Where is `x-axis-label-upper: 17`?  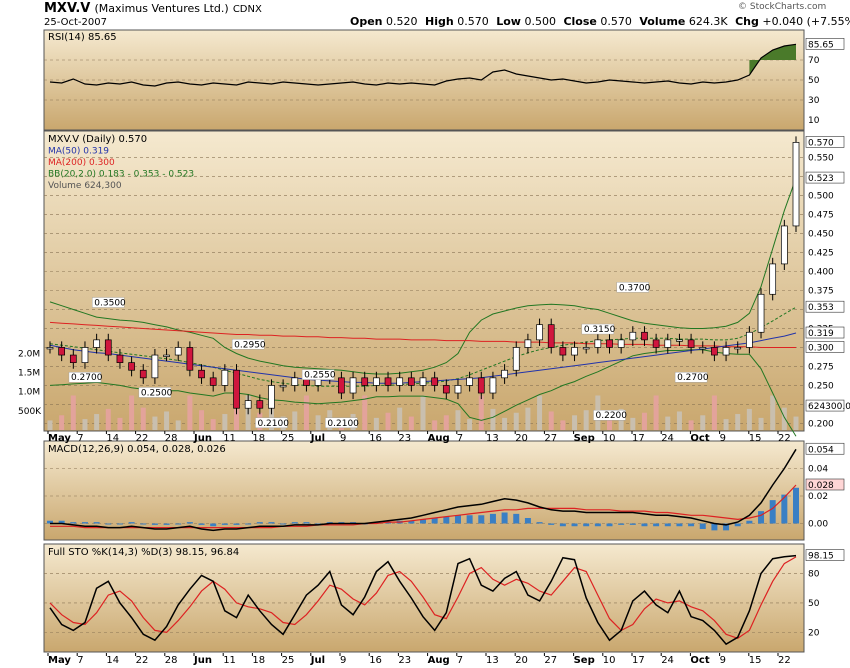
x-axis-label-upper: 17 is located at coordinates (638, 438).